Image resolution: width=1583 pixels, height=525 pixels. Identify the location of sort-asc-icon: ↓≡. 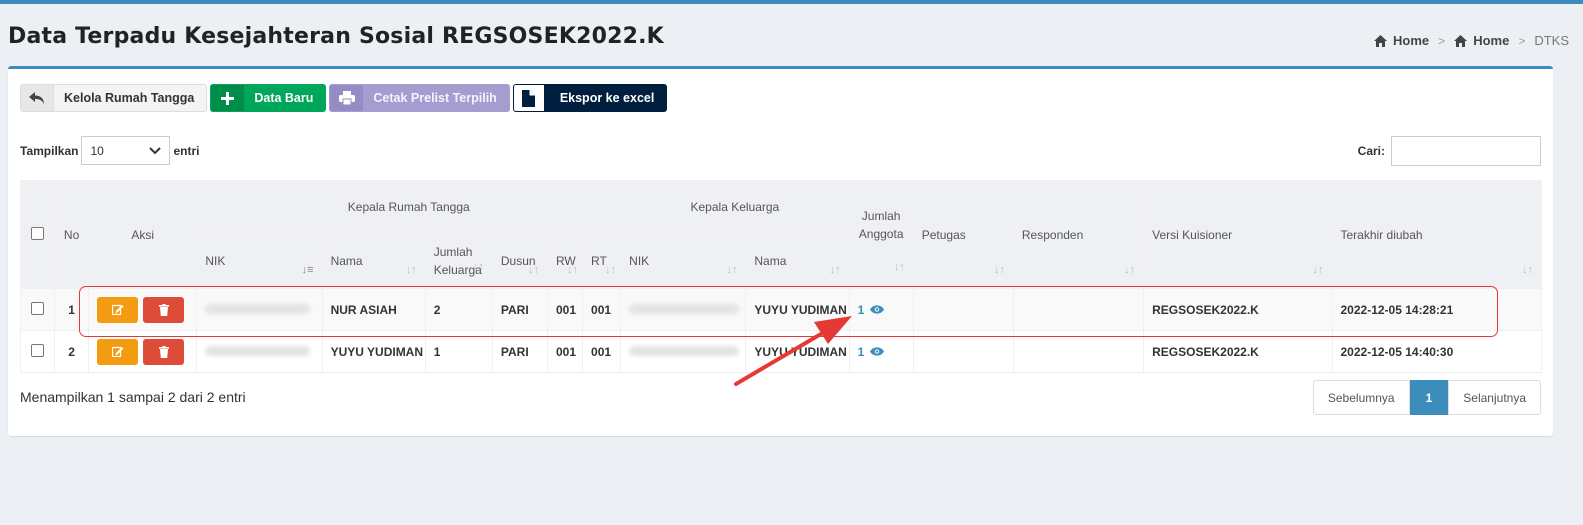
(307, 270).